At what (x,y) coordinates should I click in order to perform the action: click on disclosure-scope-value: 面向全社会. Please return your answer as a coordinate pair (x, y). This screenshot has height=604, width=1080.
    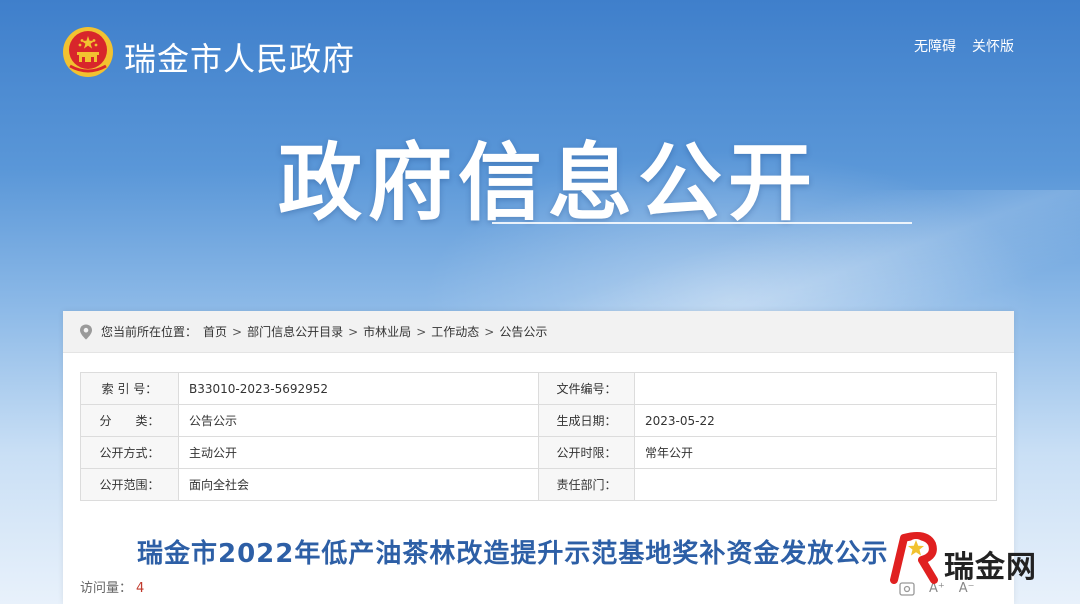
    Looking at the image, I should click on (358, 484).